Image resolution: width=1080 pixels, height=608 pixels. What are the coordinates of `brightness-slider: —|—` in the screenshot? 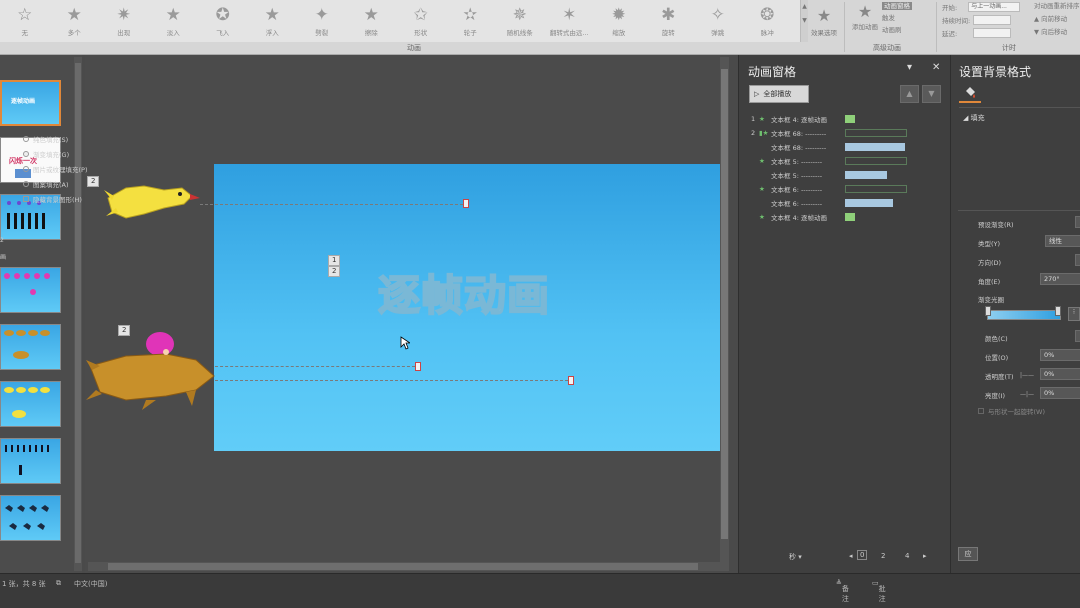 It's located at (1027, 394).